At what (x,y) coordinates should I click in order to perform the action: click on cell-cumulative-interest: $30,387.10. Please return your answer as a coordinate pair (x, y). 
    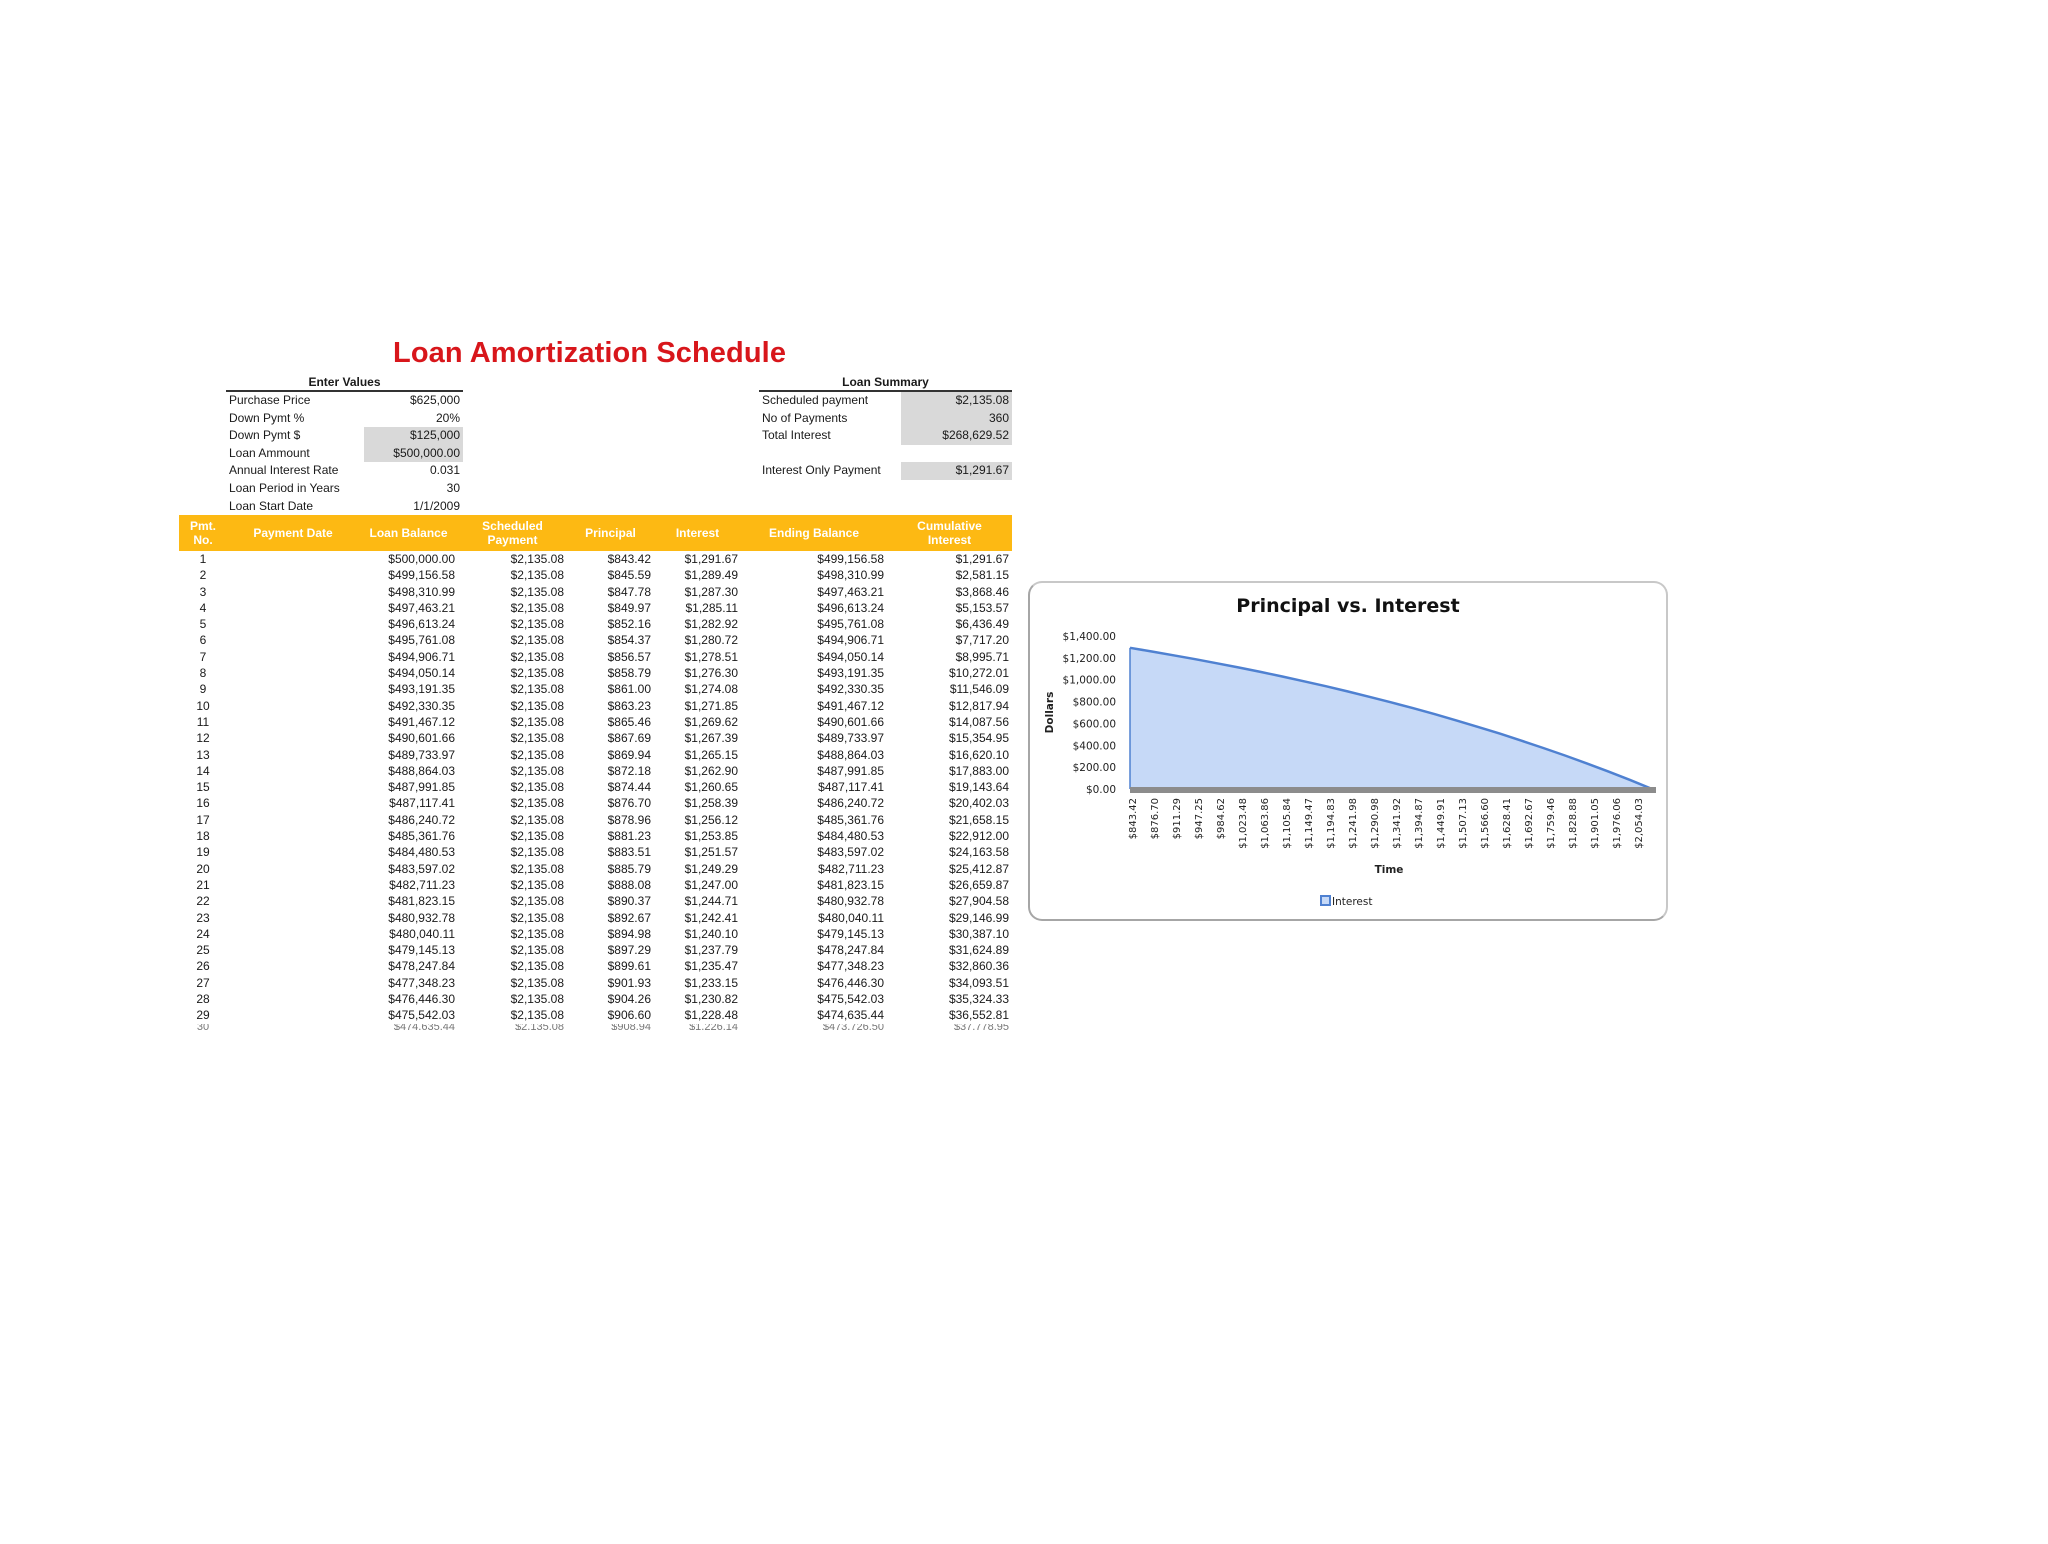
    Looking at the image, I should click on (949, 934).